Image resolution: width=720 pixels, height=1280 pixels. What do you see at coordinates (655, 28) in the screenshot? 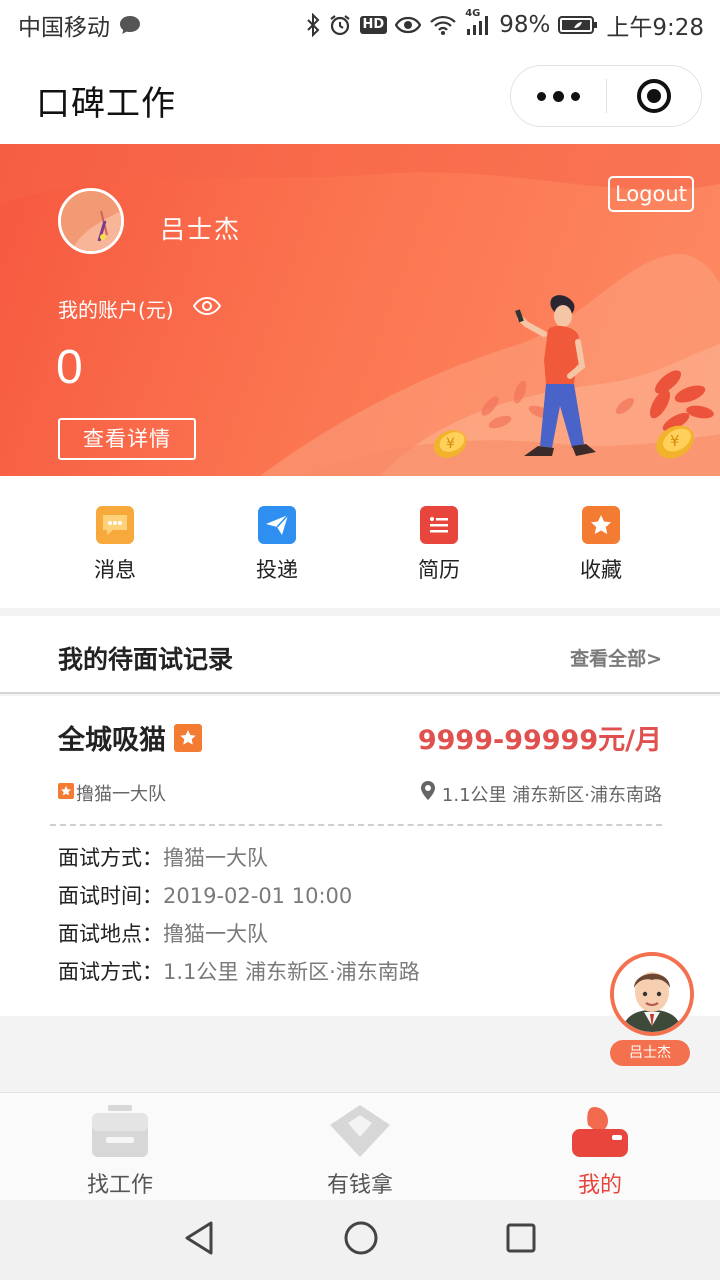
I see `clock: 上午9:28` at bounding box center [655, 28].